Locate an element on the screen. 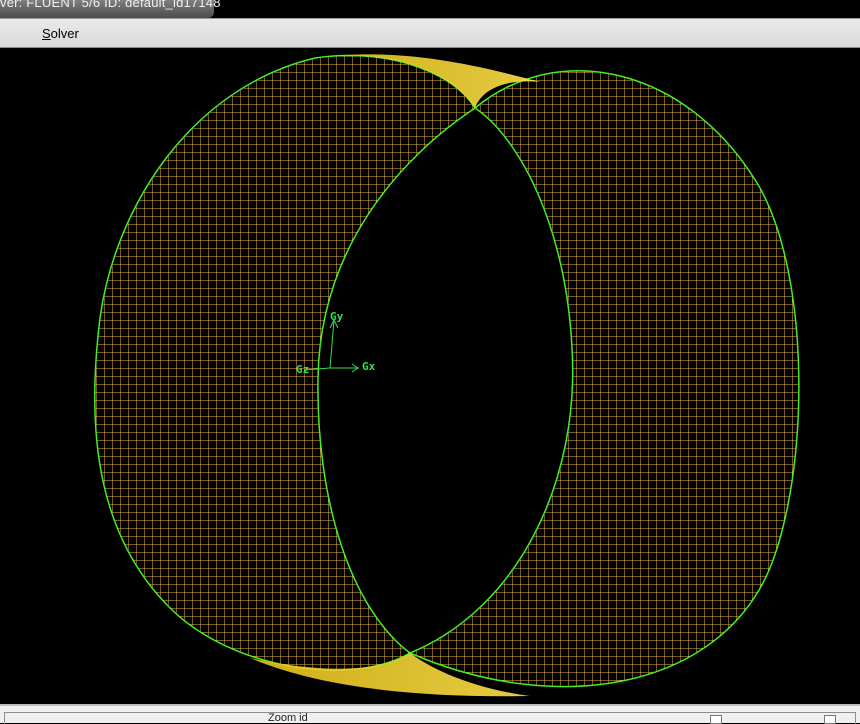 Image resolution: width=860 pixels, height=724 pixels. window-title: ver: FLUENT 5/6 ID: default_id17148 is located at coordinates (110, 5).